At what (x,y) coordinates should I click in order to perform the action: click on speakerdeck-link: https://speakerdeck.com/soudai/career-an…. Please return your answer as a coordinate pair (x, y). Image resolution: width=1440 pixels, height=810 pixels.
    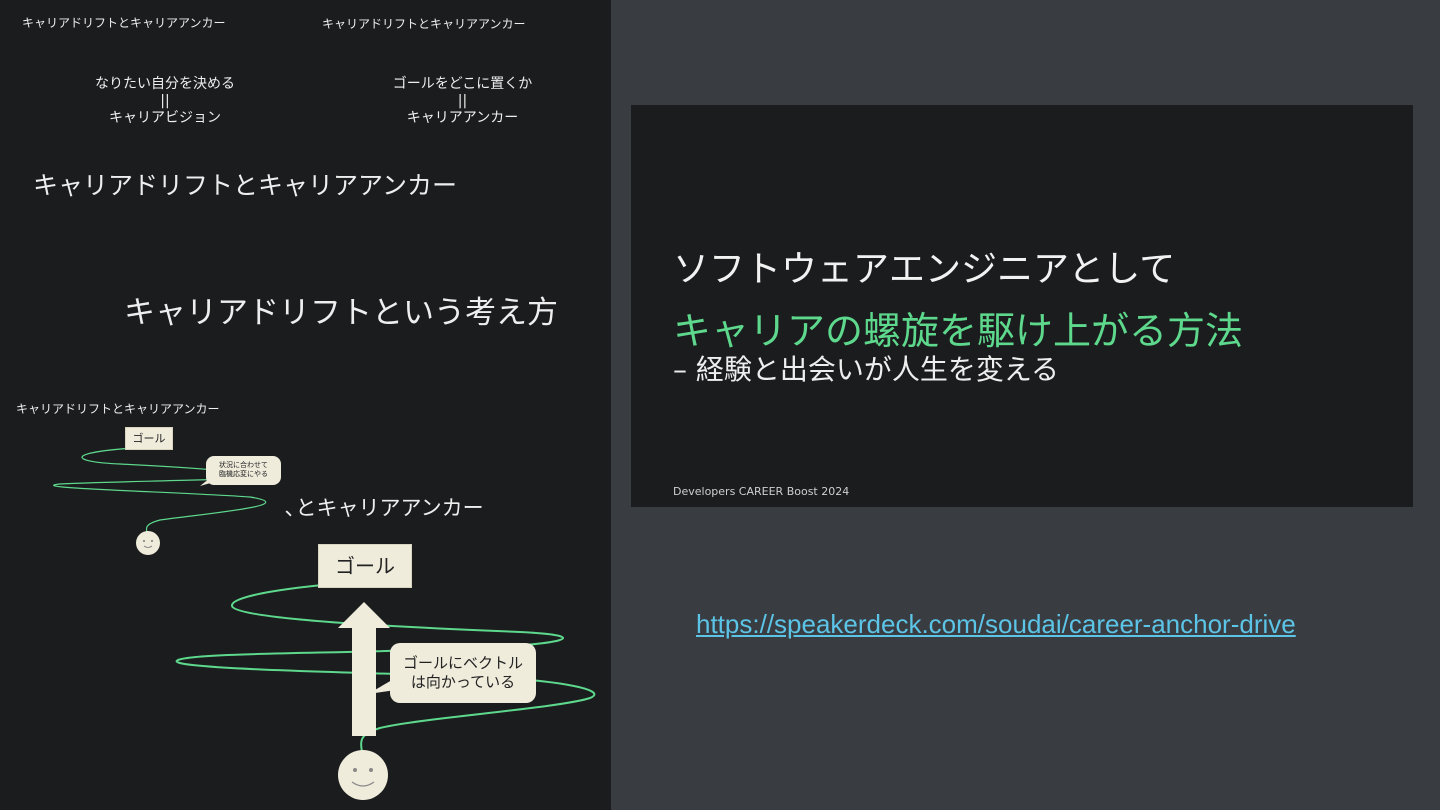
    Looking at the image, I should click on (996, 624).